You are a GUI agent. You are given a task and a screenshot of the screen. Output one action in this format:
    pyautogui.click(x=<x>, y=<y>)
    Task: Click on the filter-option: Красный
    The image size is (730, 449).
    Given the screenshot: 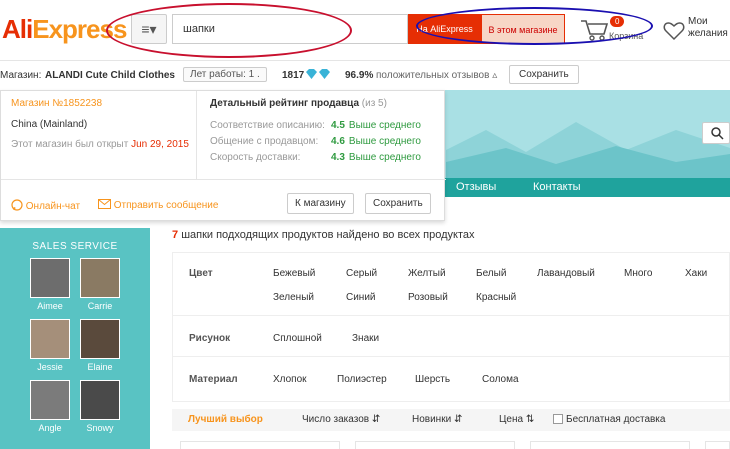 What is the action you would take?
    pyautogui.click(x=496, y=297)
    